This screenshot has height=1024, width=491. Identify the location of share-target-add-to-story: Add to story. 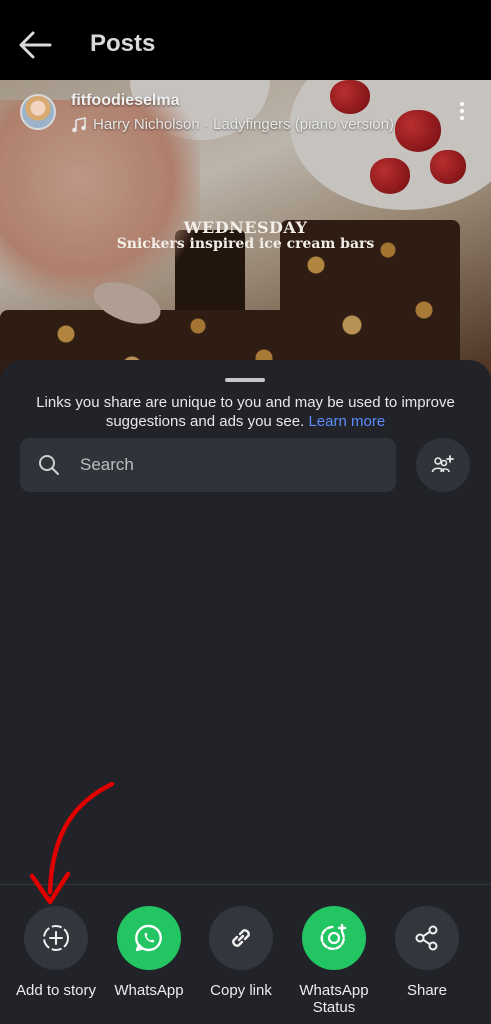
(56, 952).